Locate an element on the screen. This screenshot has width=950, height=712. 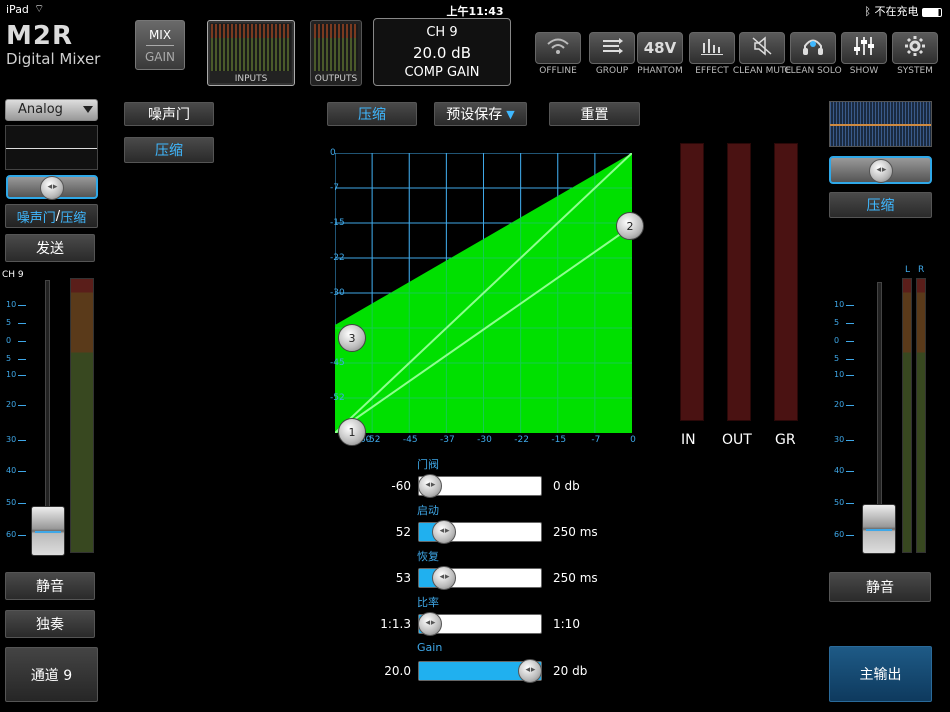
curve-node-1: 1 is located at coordinates (352, 432).